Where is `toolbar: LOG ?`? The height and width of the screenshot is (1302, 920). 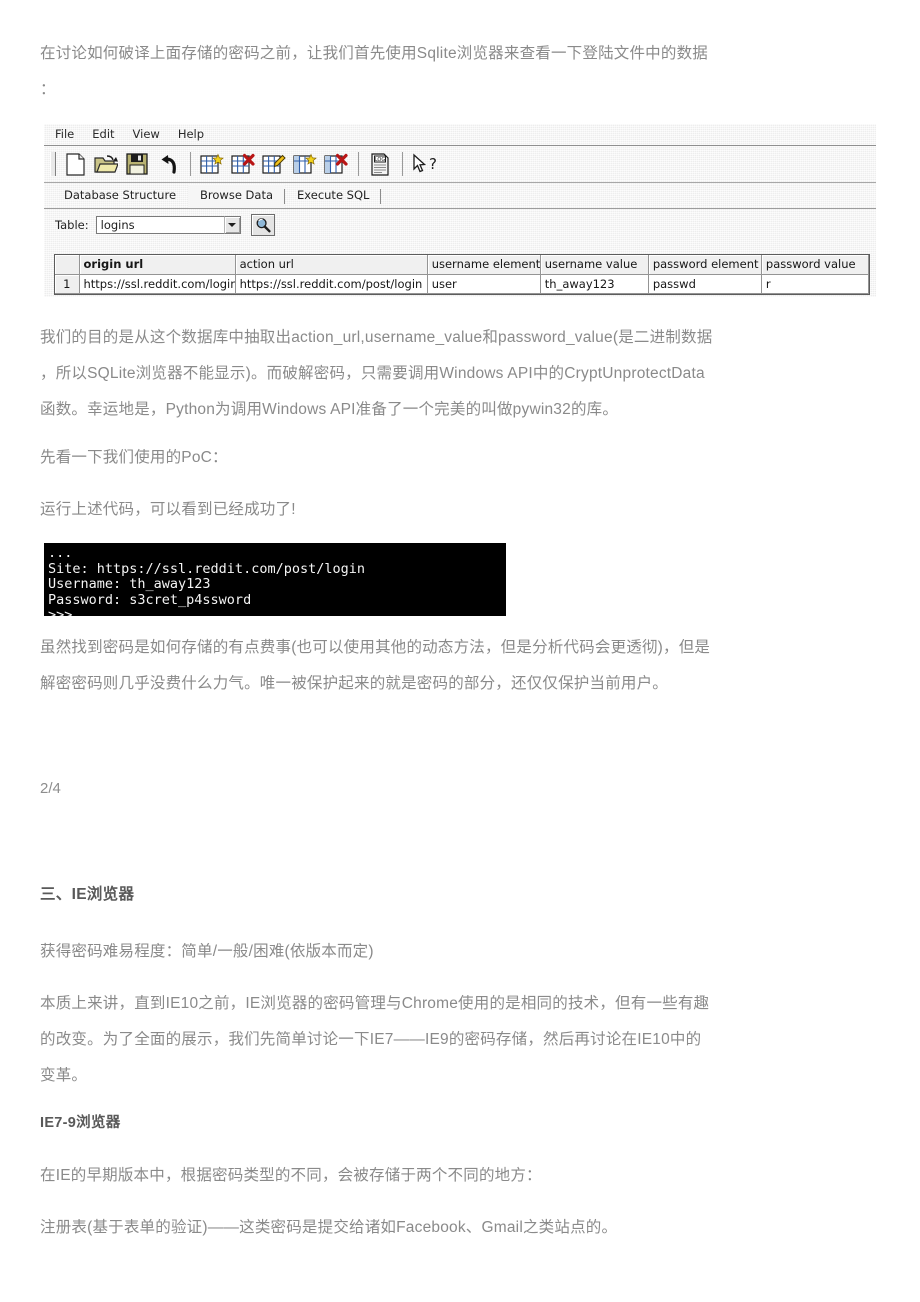
toolbar: LOG ? is located at coordinates (460, 164).